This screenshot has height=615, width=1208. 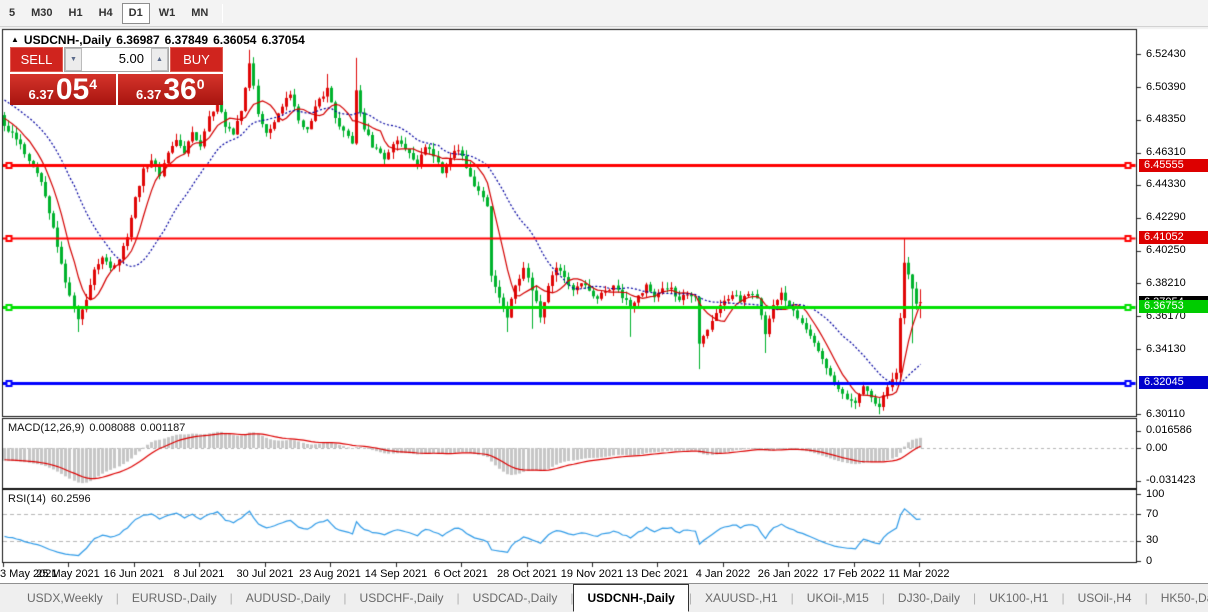 I want to click on hline-price-badge: 6.45555, so click(x=1173, y=165).